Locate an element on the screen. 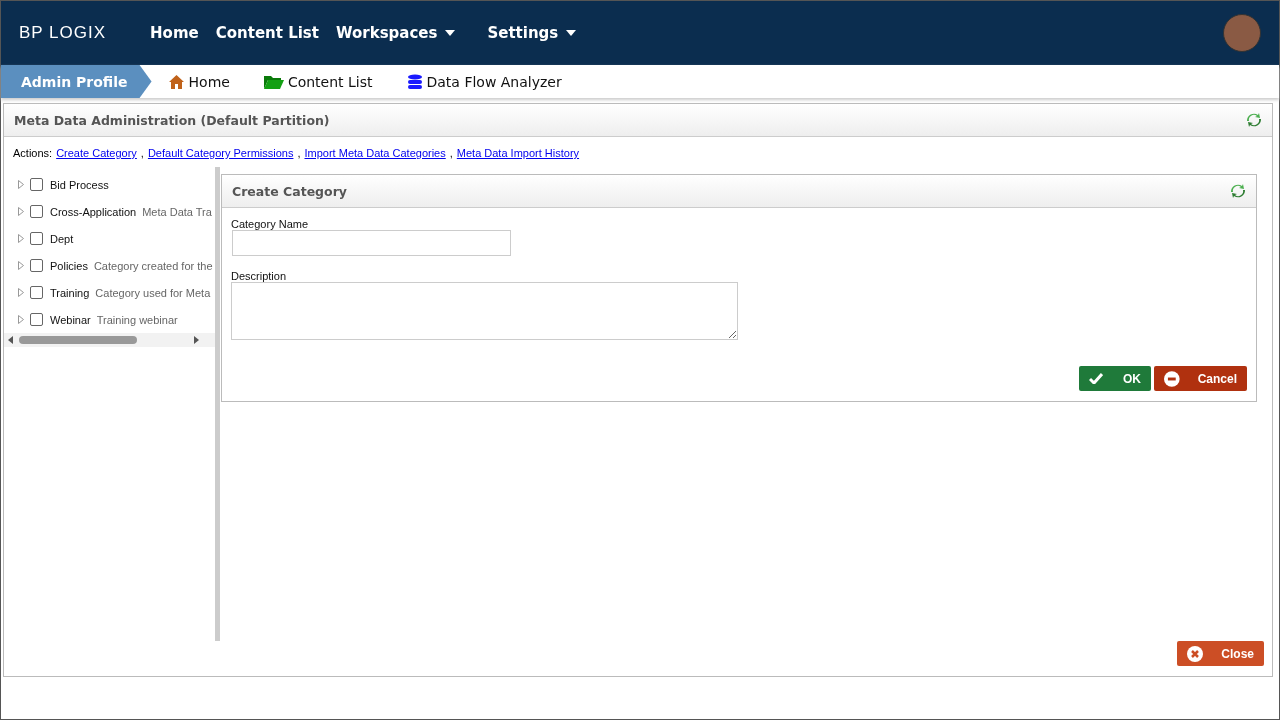  form-title: Create Category is located at coordinates (289, 191).